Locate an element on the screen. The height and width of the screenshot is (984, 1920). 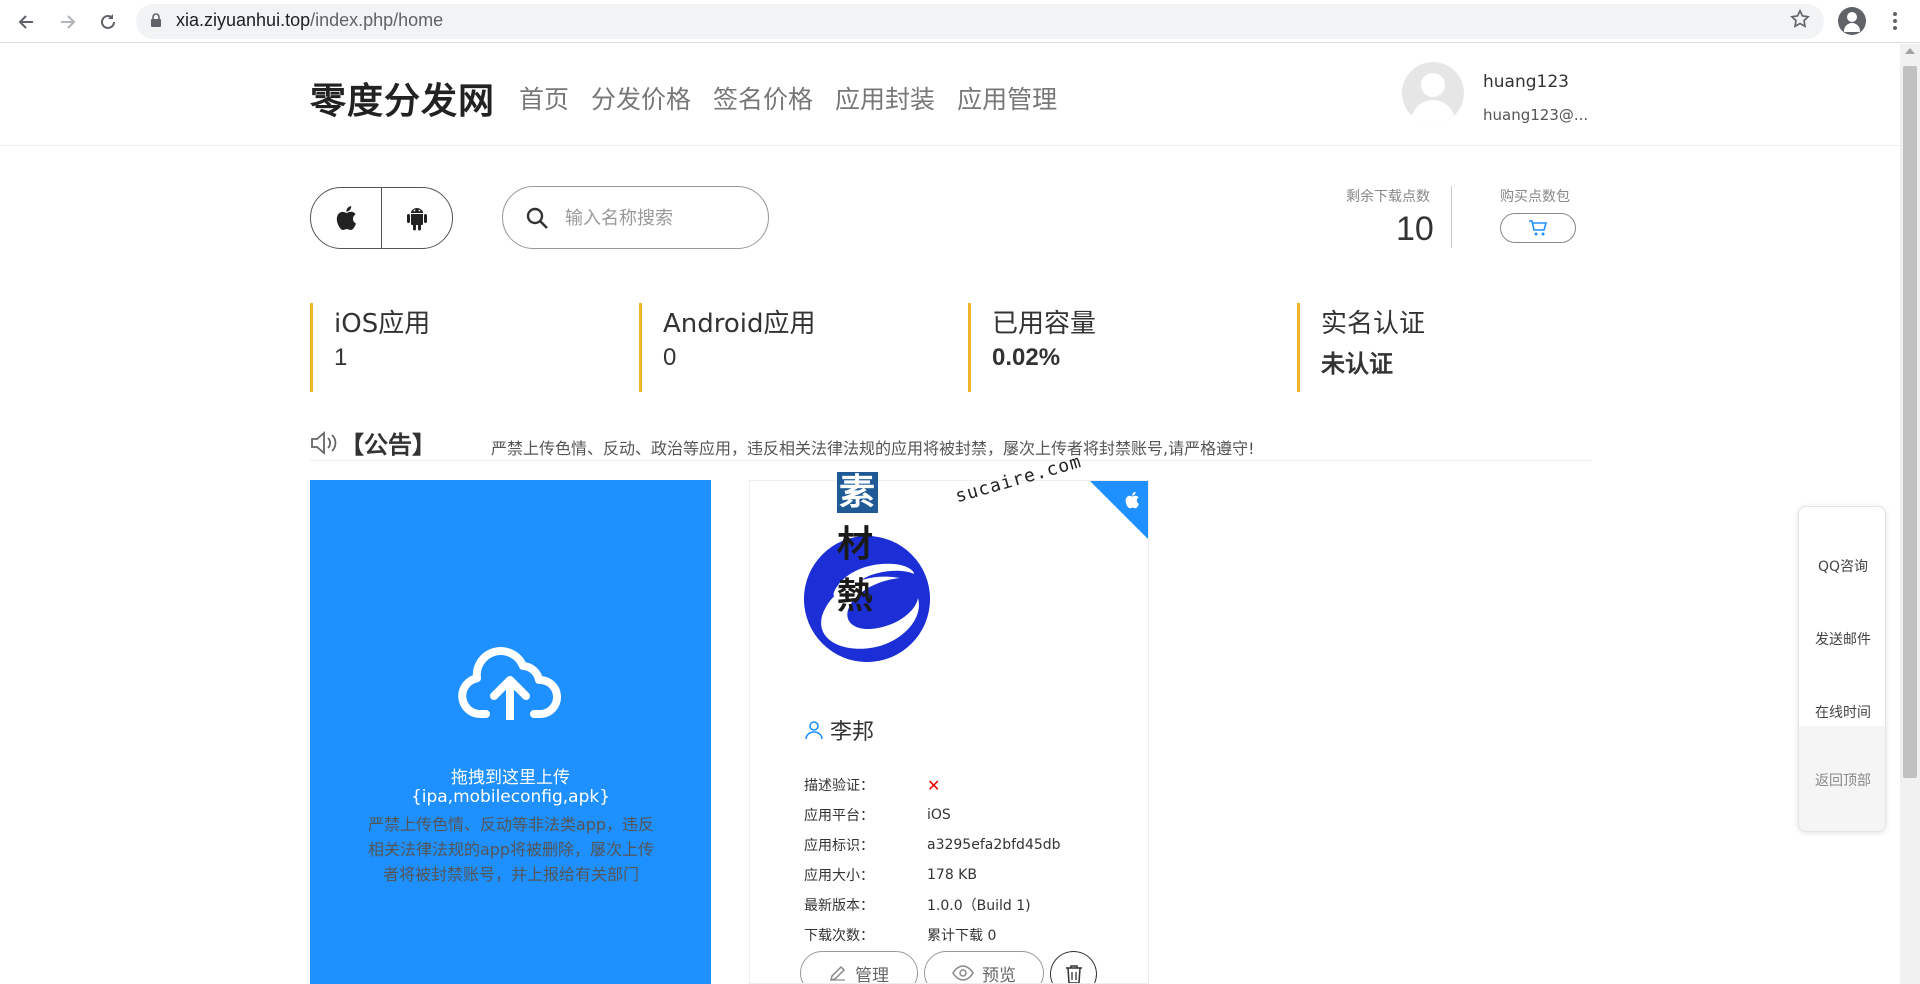
app-name-row: 李邦 is located at coordinates (839, 730).